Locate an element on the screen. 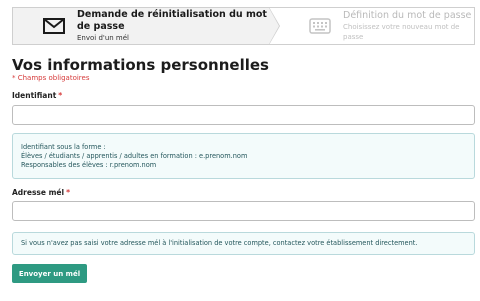 This screenshot has width=480, height=301. envelope-icon is located at coordinates (54, 26).